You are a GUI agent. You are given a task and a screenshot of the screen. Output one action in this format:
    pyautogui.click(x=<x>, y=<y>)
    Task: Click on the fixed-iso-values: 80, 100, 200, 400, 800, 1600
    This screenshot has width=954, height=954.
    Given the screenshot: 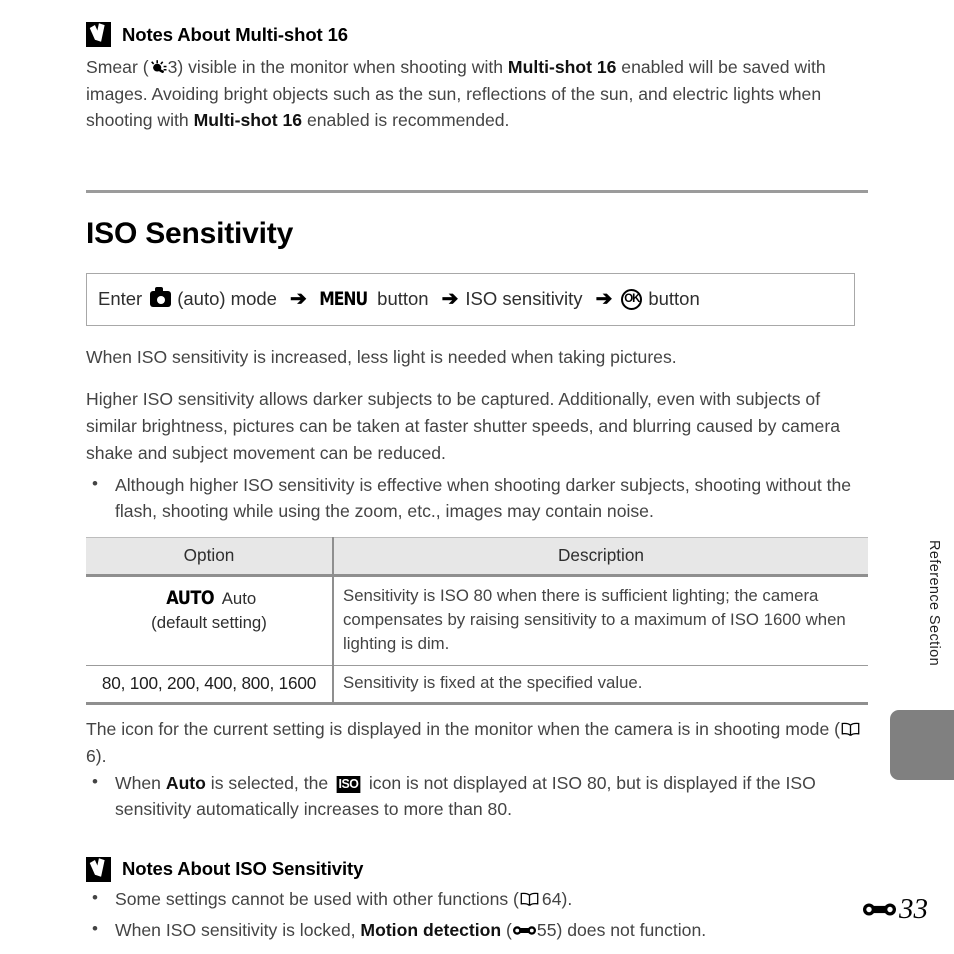 What is the action you would take?
    pyautogui.click(x=209, y=682)
    